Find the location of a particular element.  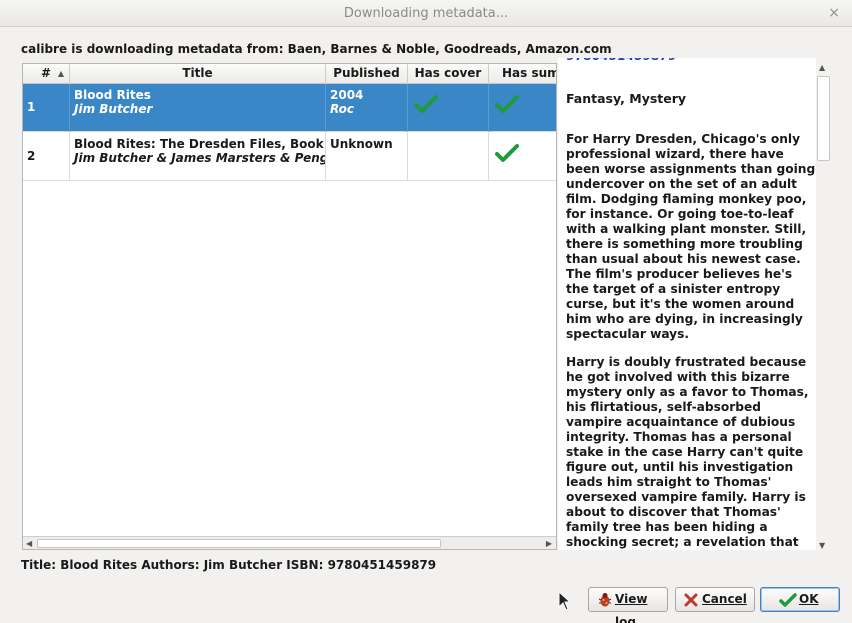

column-header-num: # ▲ is located at coordinates (46, 74).